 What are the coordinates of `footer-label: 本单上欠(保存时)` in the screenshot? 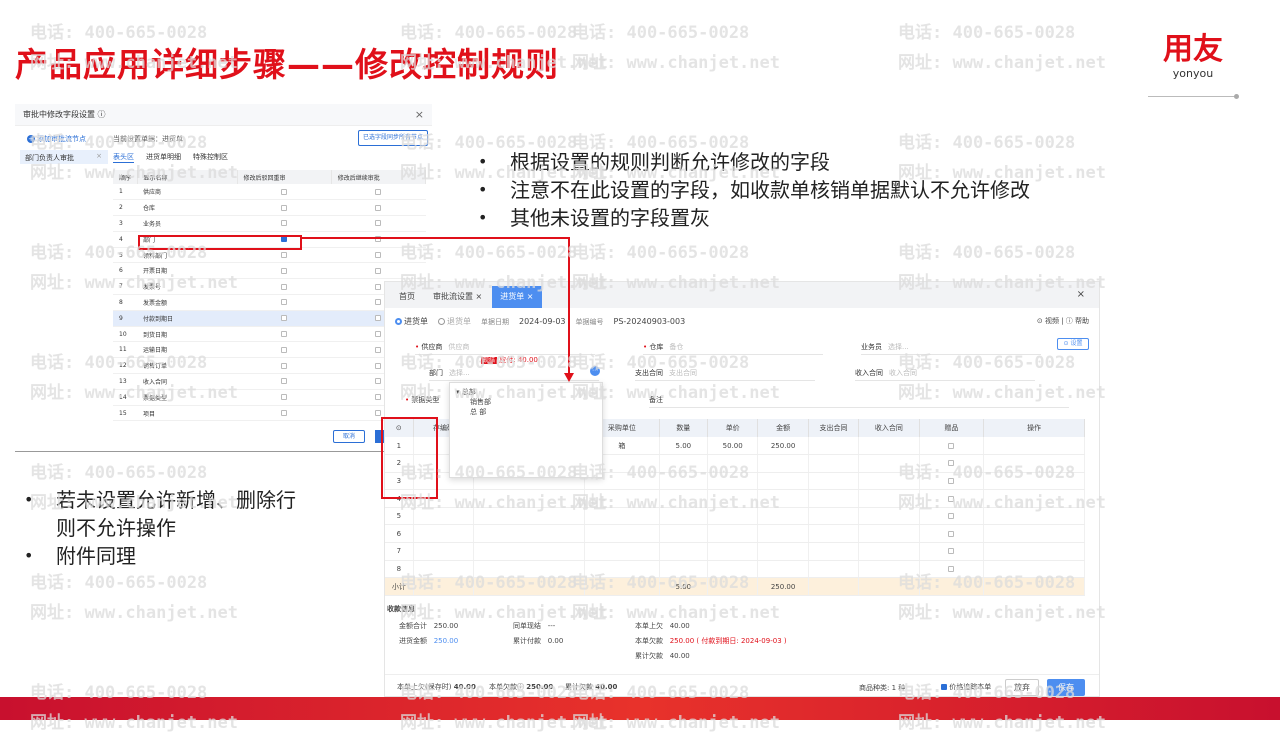 It's located at (424, 687).